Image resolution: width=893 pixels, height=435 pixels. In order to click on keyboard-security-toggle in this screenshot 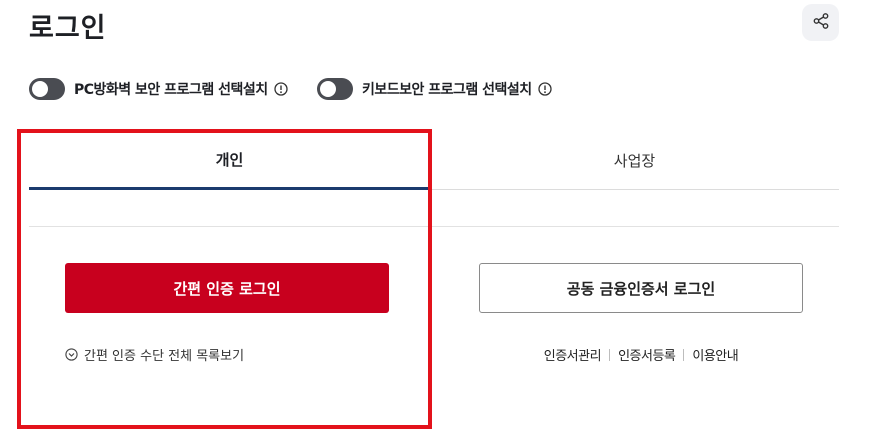, I will do `click(335, 89)`.